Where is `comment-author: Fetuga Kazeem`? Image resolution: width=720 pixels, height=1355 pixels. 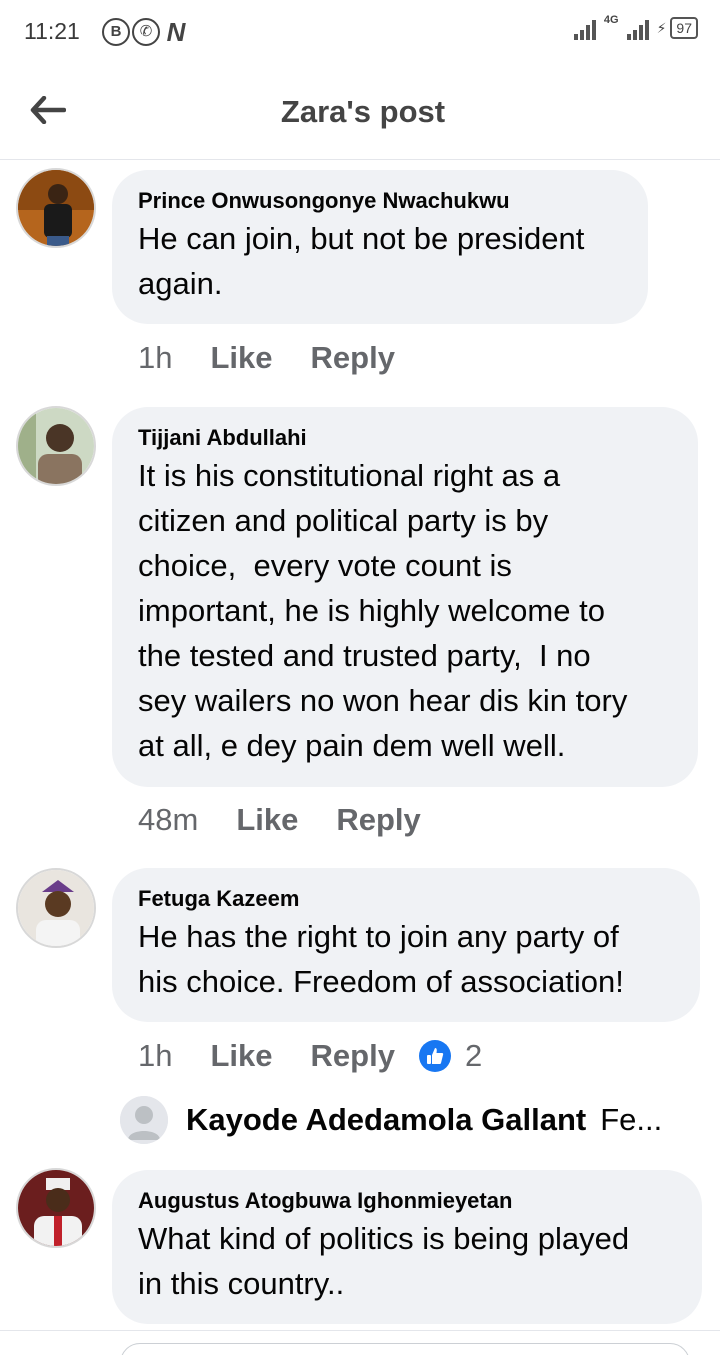 comment-author: Fetuga Kazeem is located at coordinates (406, 899).